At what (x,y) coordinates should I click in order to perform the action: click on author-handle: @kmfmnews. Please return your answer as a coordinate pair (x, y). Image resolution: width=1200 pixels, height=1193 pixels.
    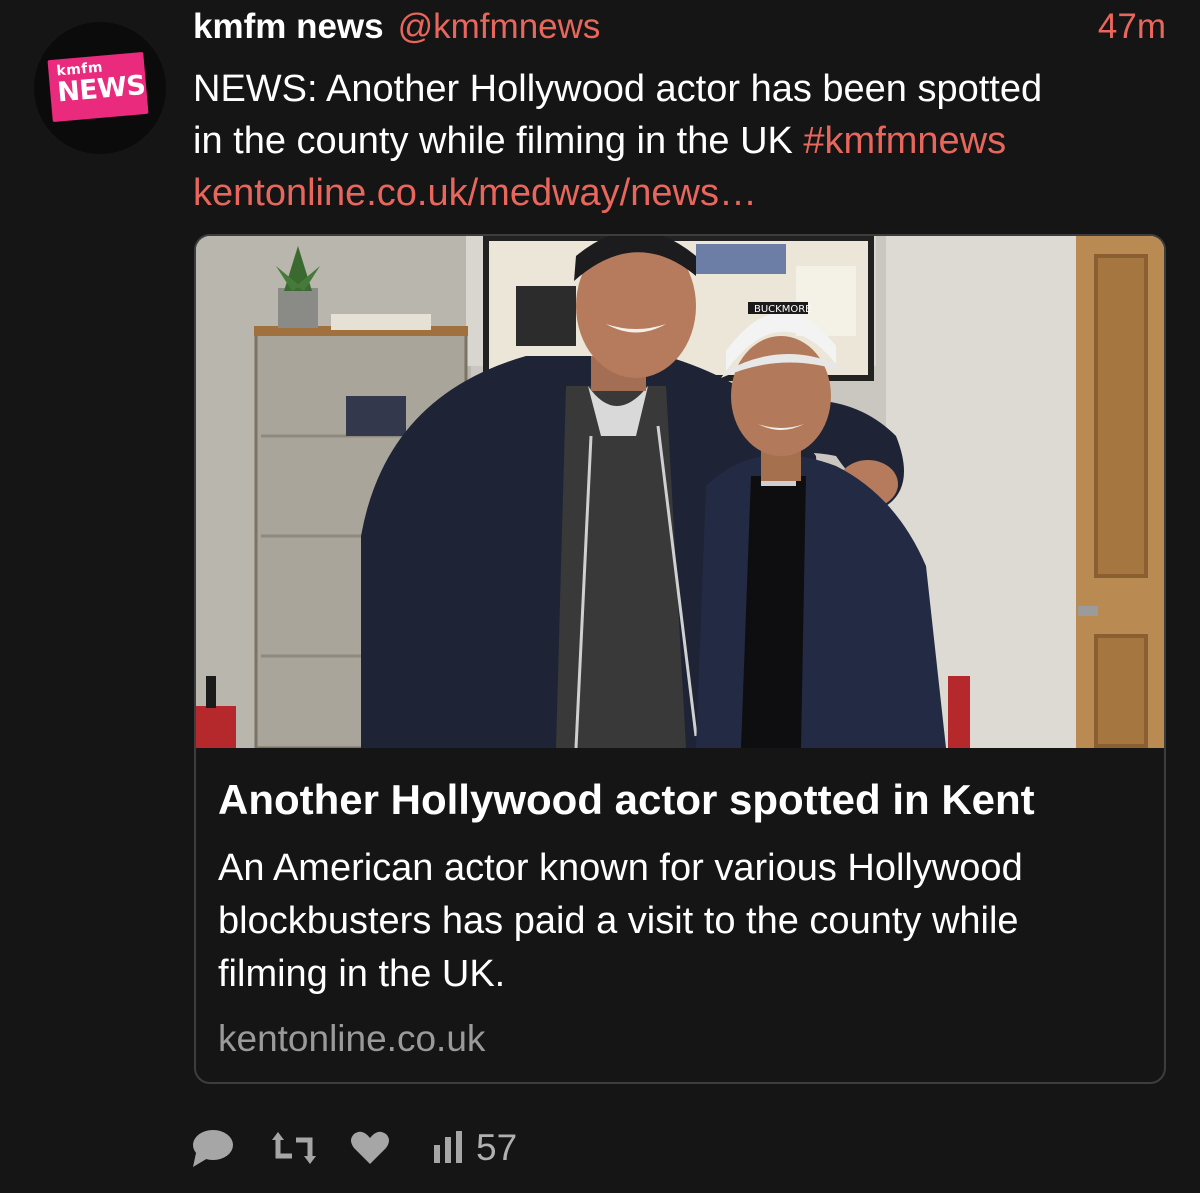
    Looking at the image, I should click on (499, 26).